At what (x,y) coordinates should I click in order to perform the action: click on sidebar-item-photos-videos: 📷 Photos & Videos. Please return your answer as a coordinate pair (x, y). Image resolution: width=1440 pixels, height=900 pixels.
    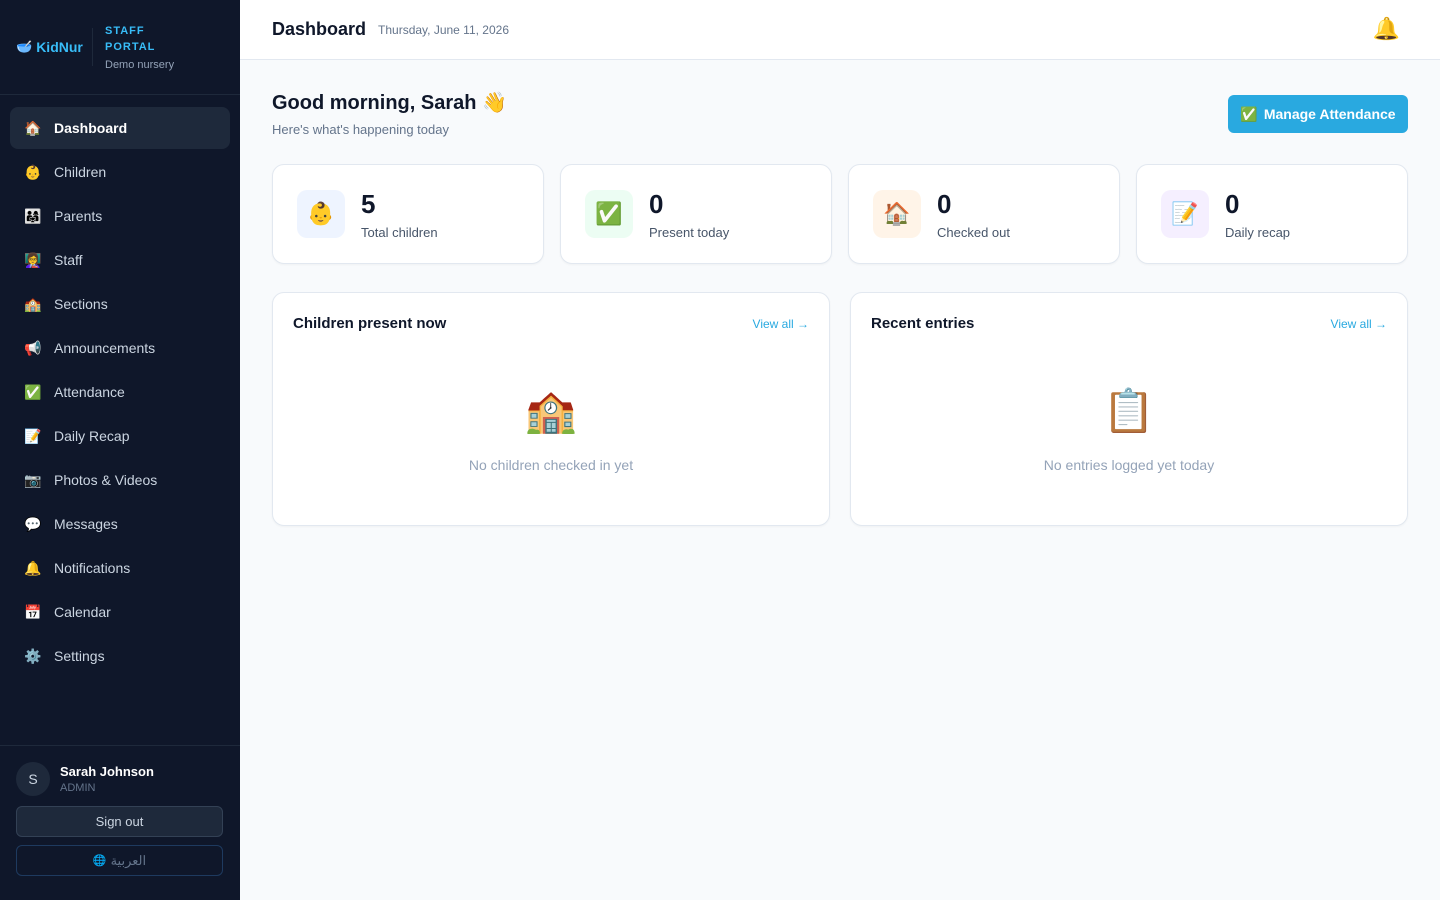
    Looking at the image, I should click on (120, 480).